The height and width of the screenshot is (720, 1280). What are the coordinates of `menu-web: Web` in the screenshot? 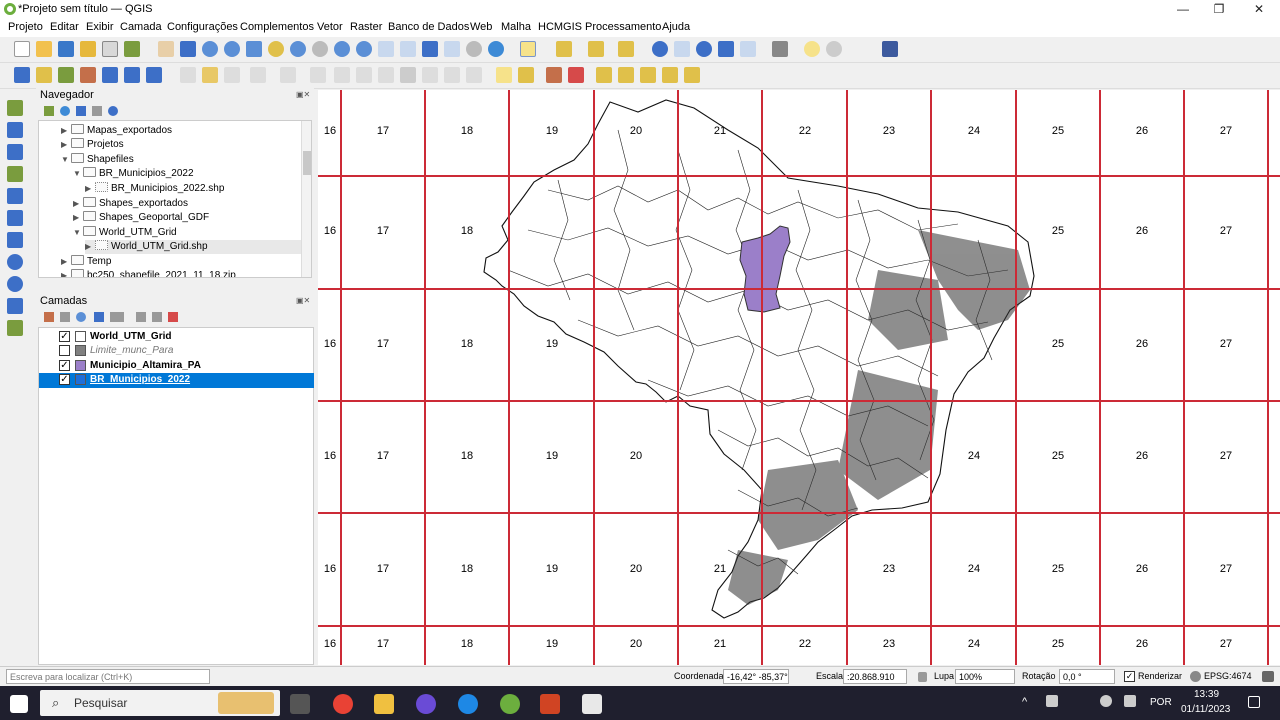 It's located at (481, 27).